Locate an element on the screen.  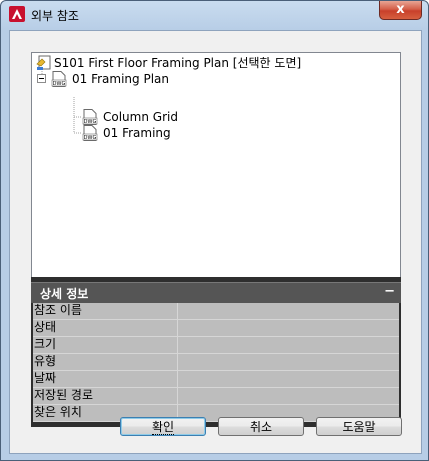
cancel-button: 취소 is located at coordinates (261, 426).